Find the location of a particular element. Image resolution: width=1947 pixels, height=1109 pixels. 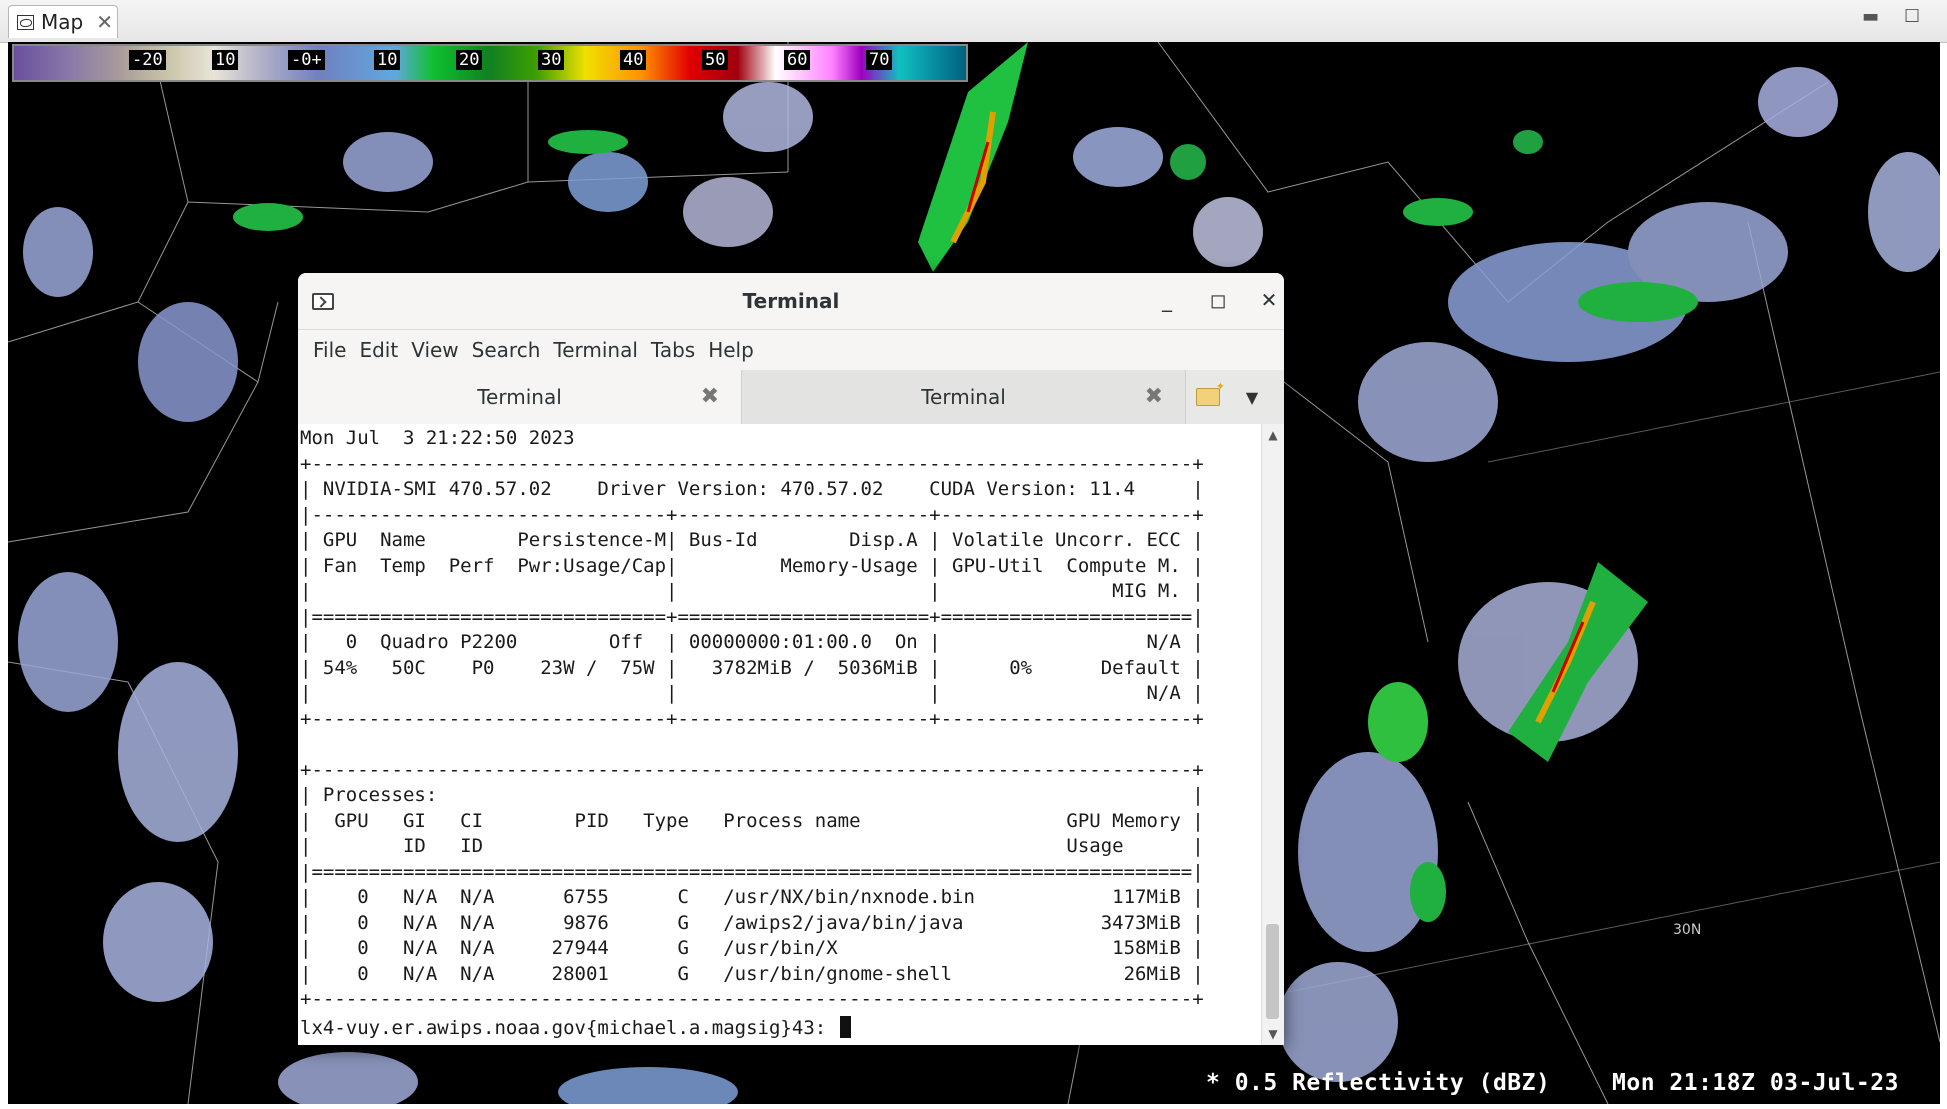

tab-terminal-1: Terminal ✖ is located at coordinates (520, 397).